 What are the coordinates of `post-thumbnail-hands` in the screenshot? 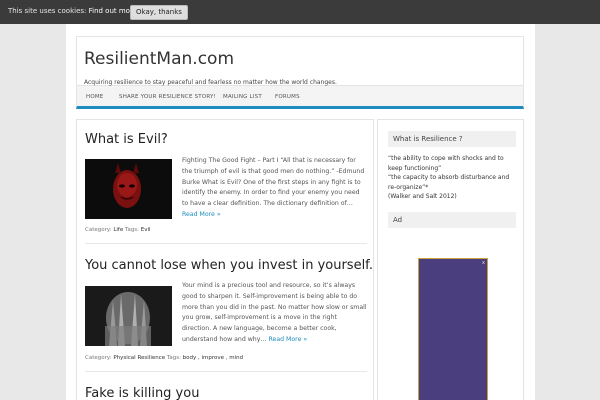 It's located at (128, 316).